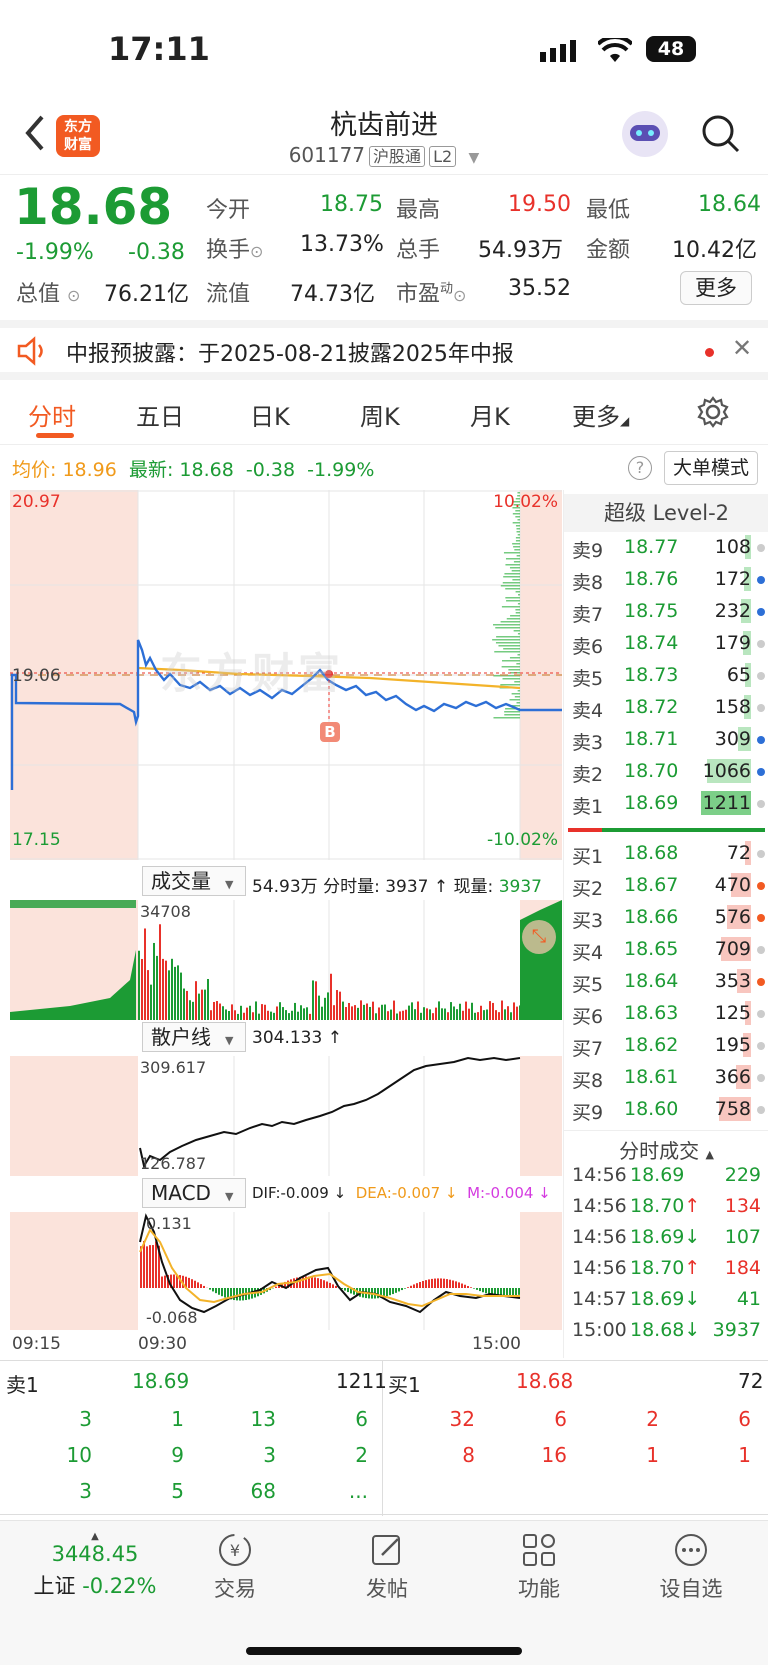  I want to click on ask-level-row: 卖2 18.70 1066, so click(666, 772).